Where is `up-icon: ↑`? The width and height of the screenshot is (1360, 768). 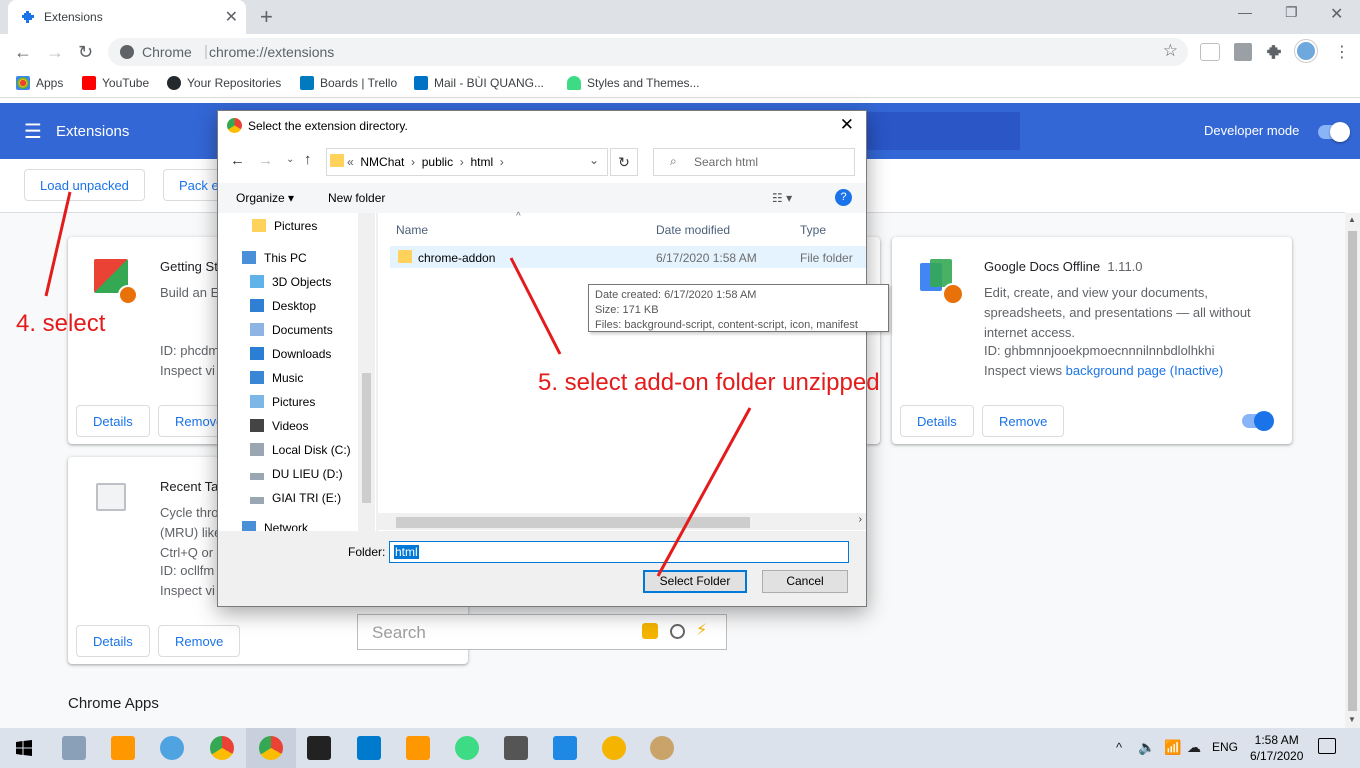 up-icon: ↑ is located at coordinates (308, 159).